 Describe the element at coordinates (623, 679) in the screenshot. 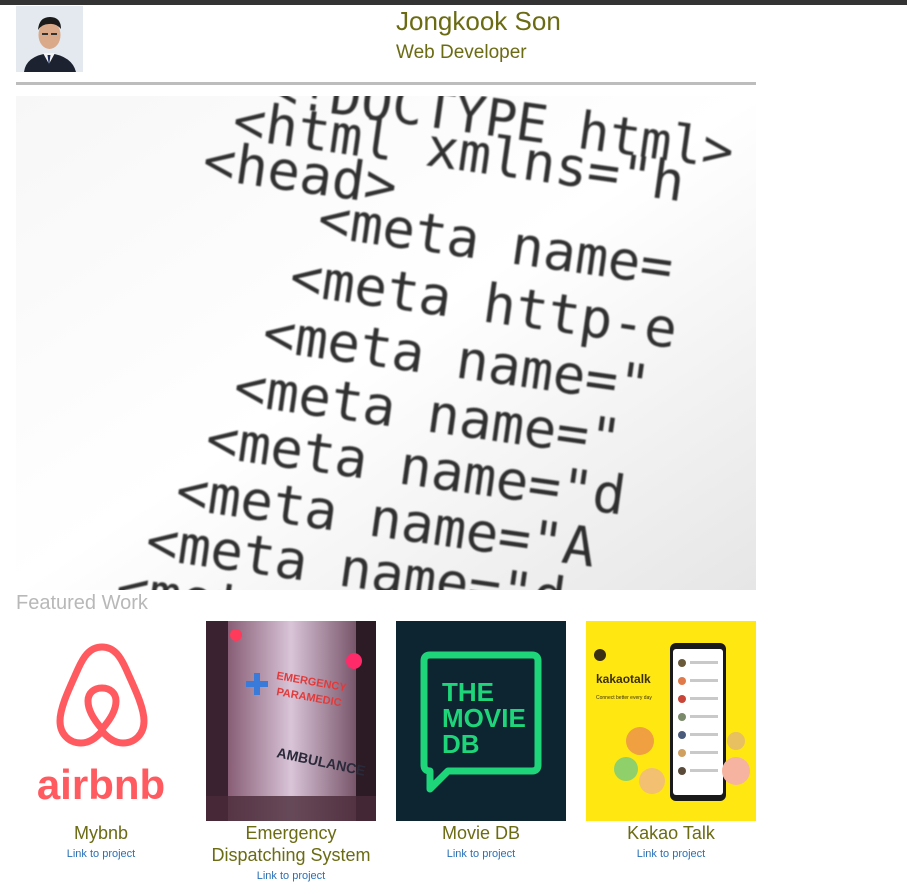

I see `logo-text: kakaotalk` at that location.